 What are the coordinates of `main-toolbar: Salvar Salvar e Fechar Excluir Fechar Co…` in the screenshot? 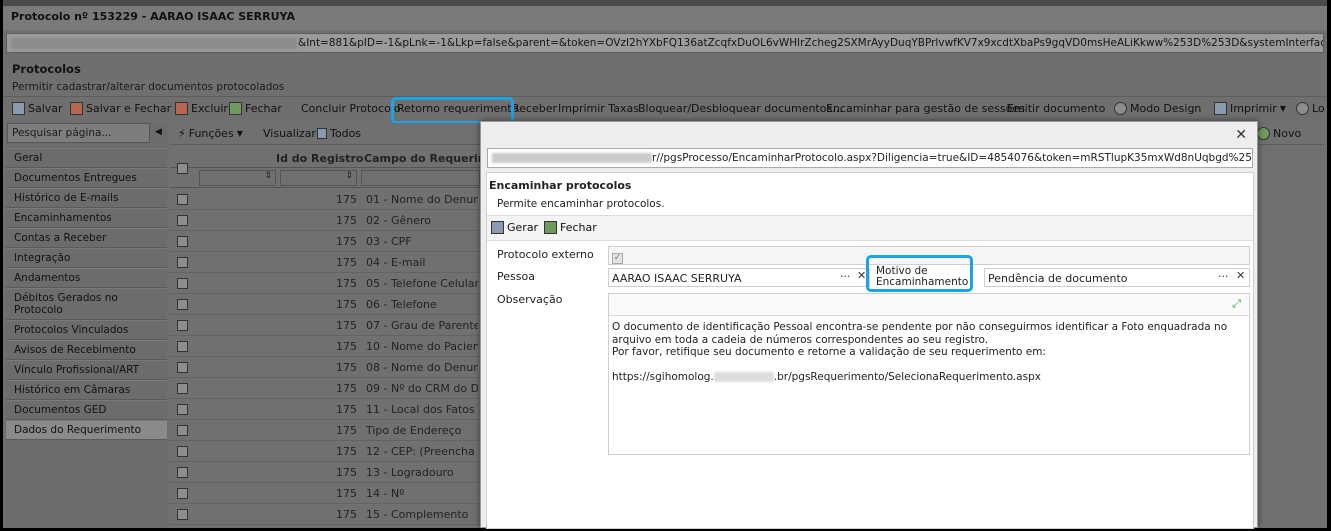 It's located at (665, 108).